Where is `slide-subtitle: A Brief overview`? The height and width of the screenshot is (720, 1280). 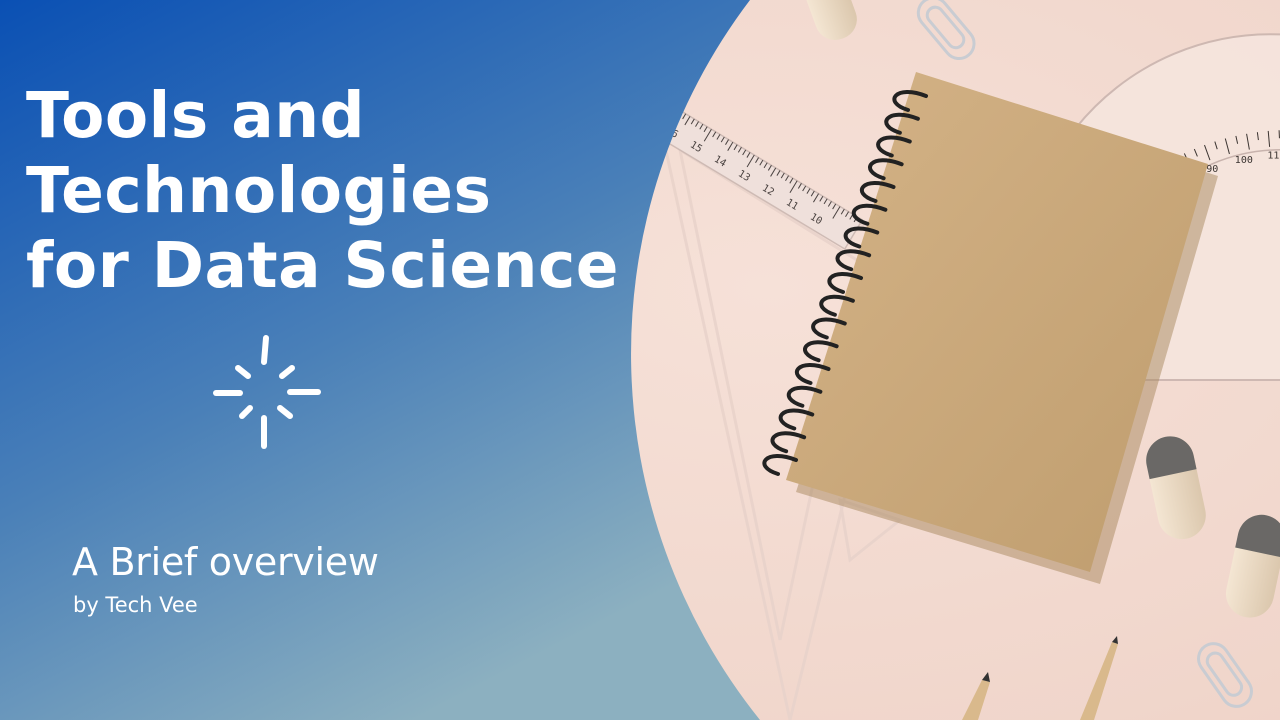 slide-subtitle: A Brief overview is located at coordinates (225, 562).